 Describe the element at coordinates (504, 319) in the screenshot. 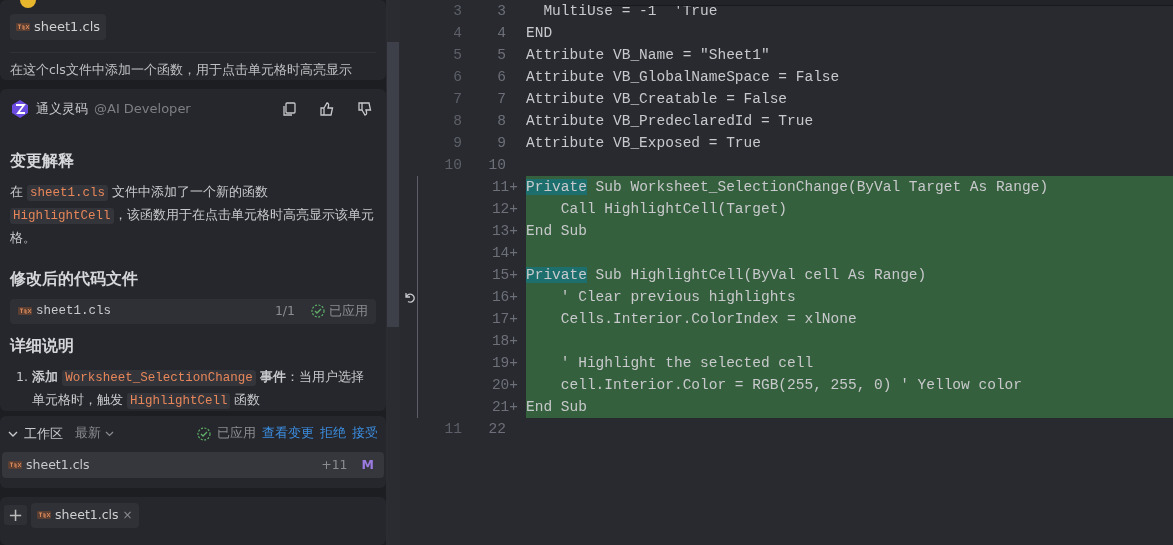

I see `line-number: 17+` at that location.